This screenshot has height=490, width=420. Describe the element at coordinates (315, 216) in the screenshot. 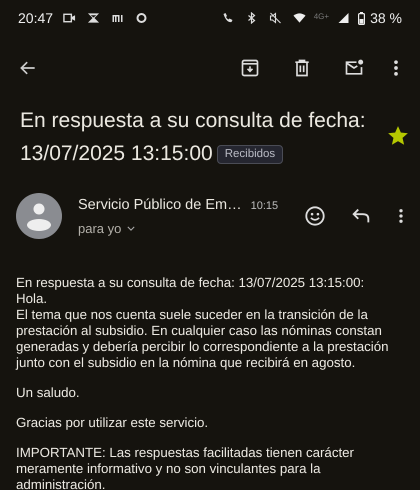

I see `emoji-reaction-icon` at that location.